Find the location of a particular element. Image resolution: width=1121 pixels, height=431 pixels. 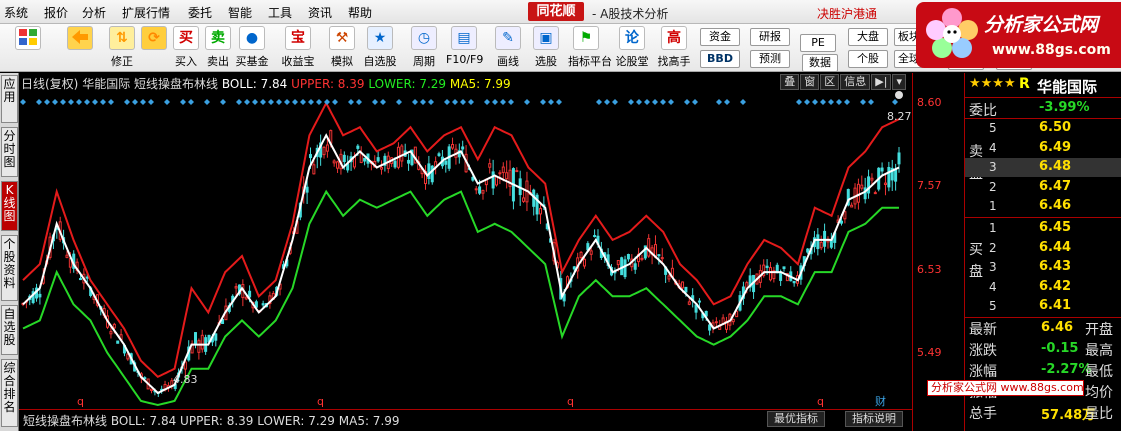

toolbar-5-button: 卖卖出 is located at coordinates (218, 48).